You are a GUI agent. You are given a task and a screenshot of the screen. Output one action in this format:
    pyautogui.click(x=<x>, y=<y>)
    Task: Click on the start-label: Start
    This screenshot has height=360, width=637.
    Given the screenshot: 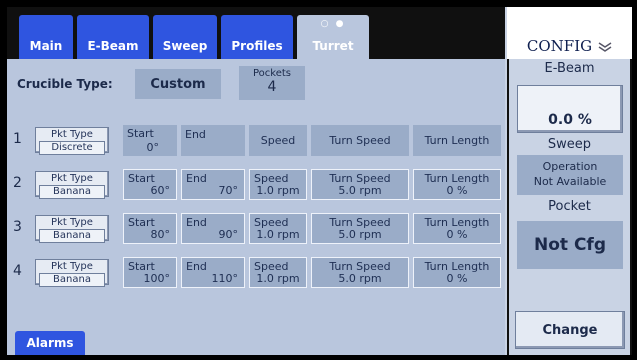 What is the action you would take?
    pyautogui.click(x=140, y=133)
    